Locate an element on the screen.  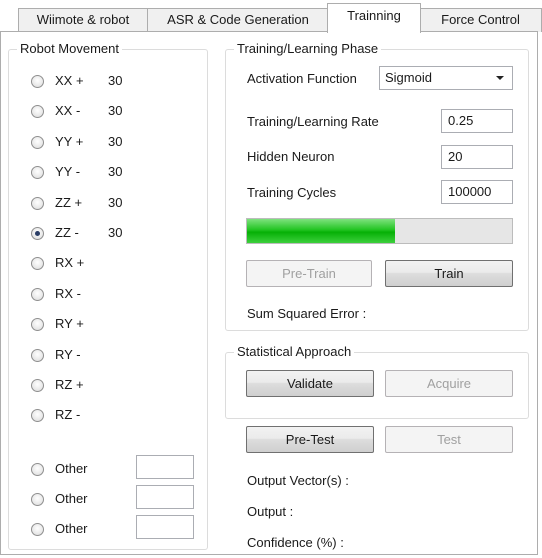
activation-function-value: Sigmoid is located at coordinates (408, 77).